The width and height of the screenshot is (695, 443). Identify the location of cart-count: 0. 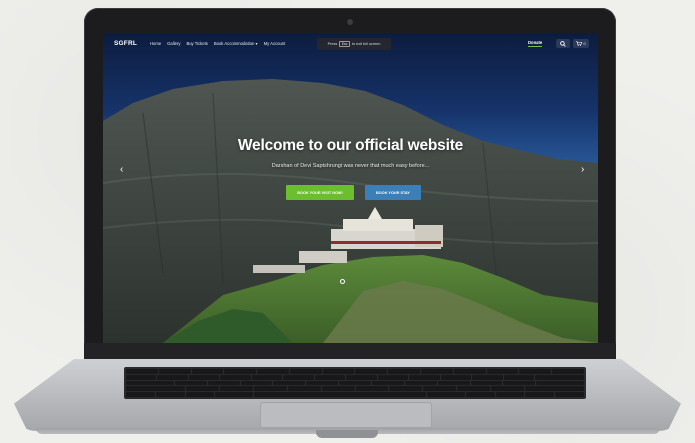
(584, 43).